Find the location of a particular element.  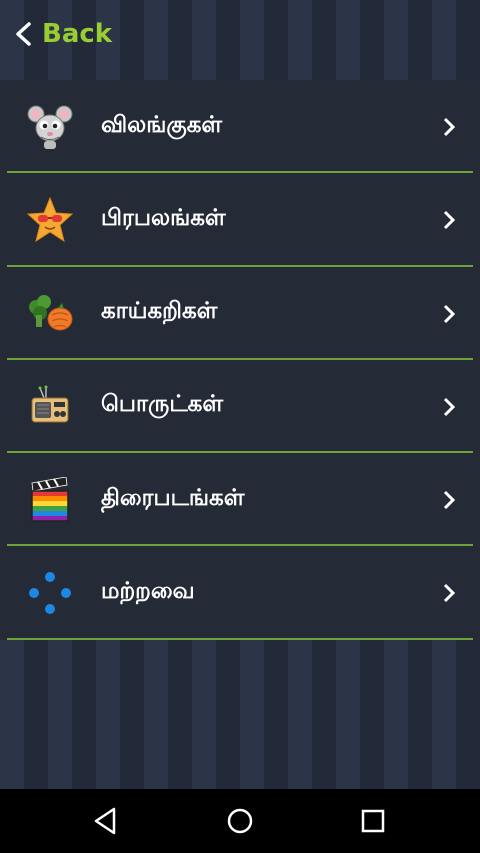

home-nav-icon is located at coordinates (240, 821).